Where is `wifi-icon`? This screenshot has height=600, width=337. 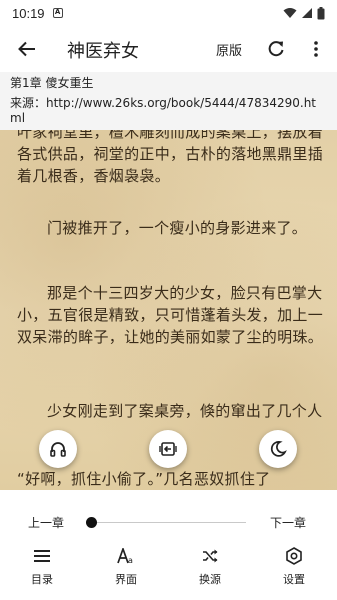
wifi-icon is located at coordinates (290, 13).